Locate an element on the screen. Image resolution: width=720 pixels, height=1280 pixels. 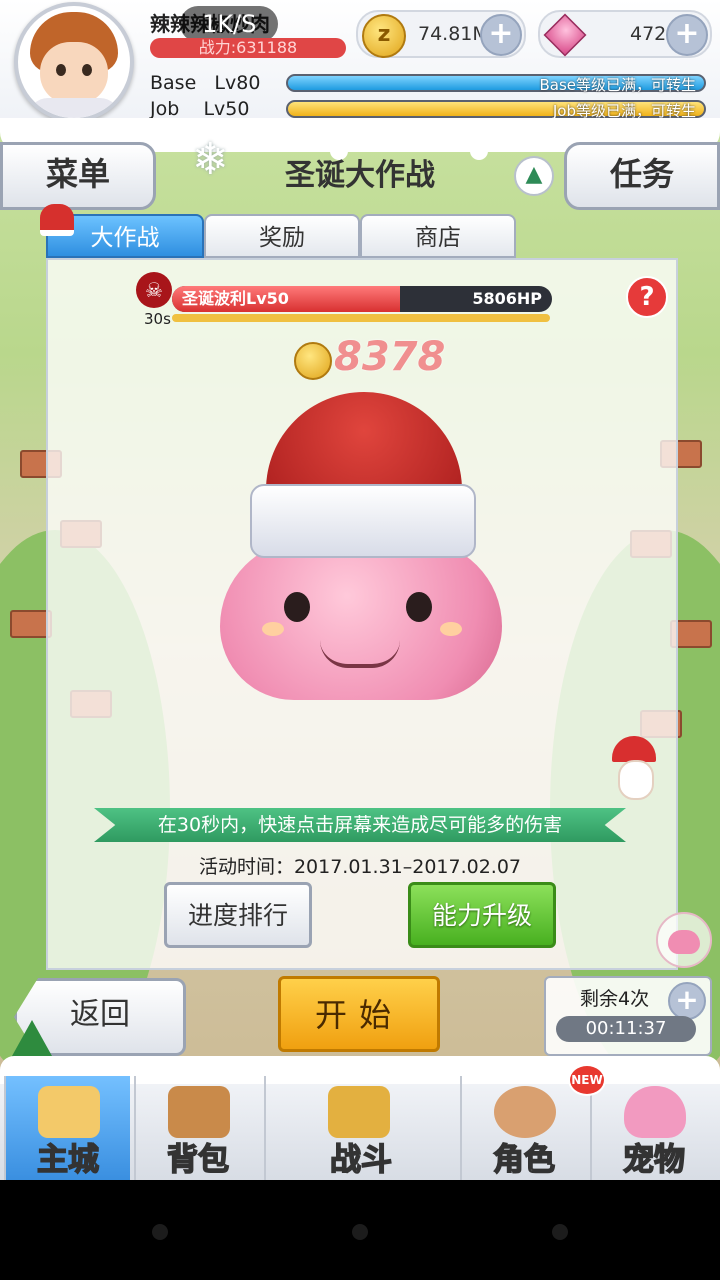
zeny-counter: z 74.81M + is located at coordinates (441, 34).